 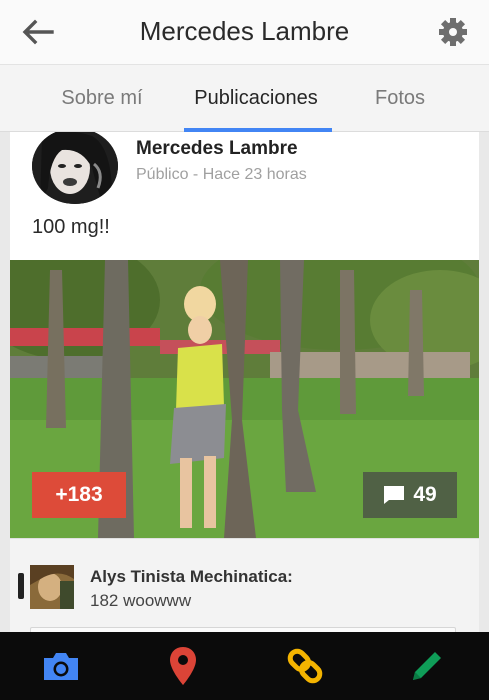 What do you see at coordinates (425, 494) in the screenshot?
I see `comment-count: 49` at bounding box center [425, 494].